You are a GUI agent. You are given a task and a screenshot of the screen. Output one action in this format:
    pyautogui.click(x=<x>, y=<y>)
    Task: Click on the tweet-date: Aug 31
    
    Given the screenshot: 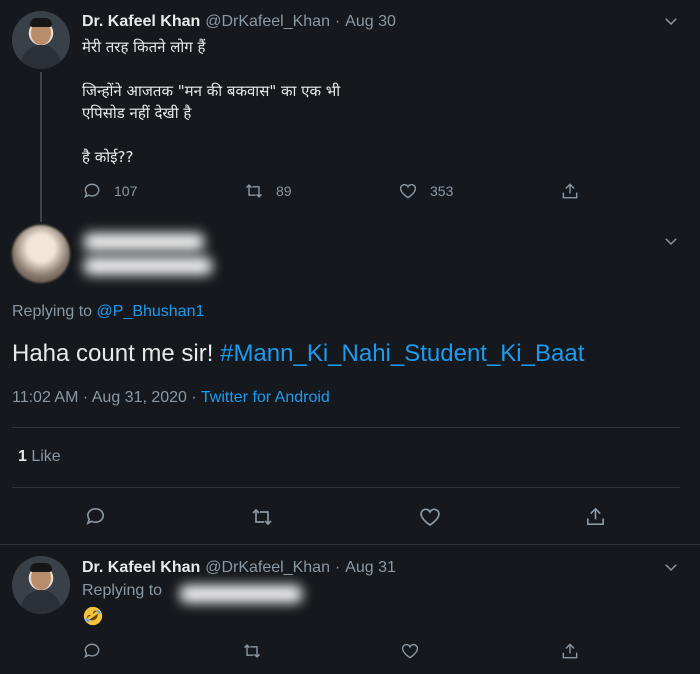 What is the action you would take?
    pyautogui.click(x=370, y=567)
    